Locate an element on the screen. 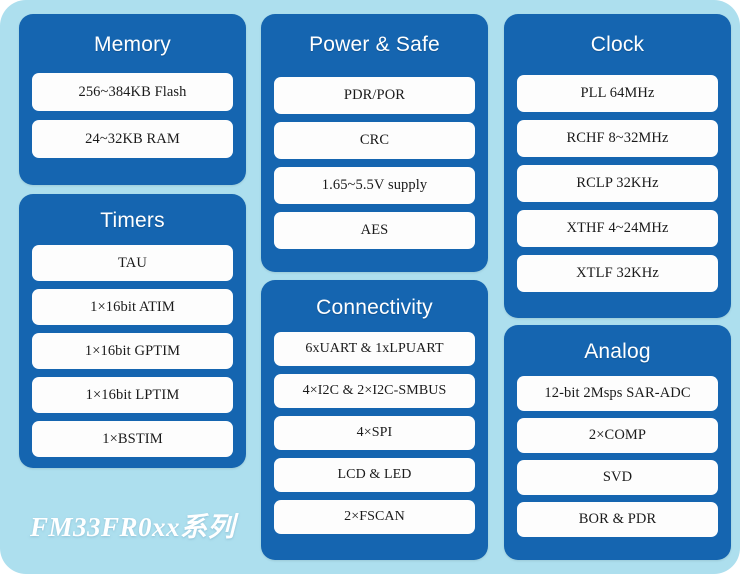 This screenshot has width=740, height=574. card-title-timers: Timers is located at coordinates (132, 220).